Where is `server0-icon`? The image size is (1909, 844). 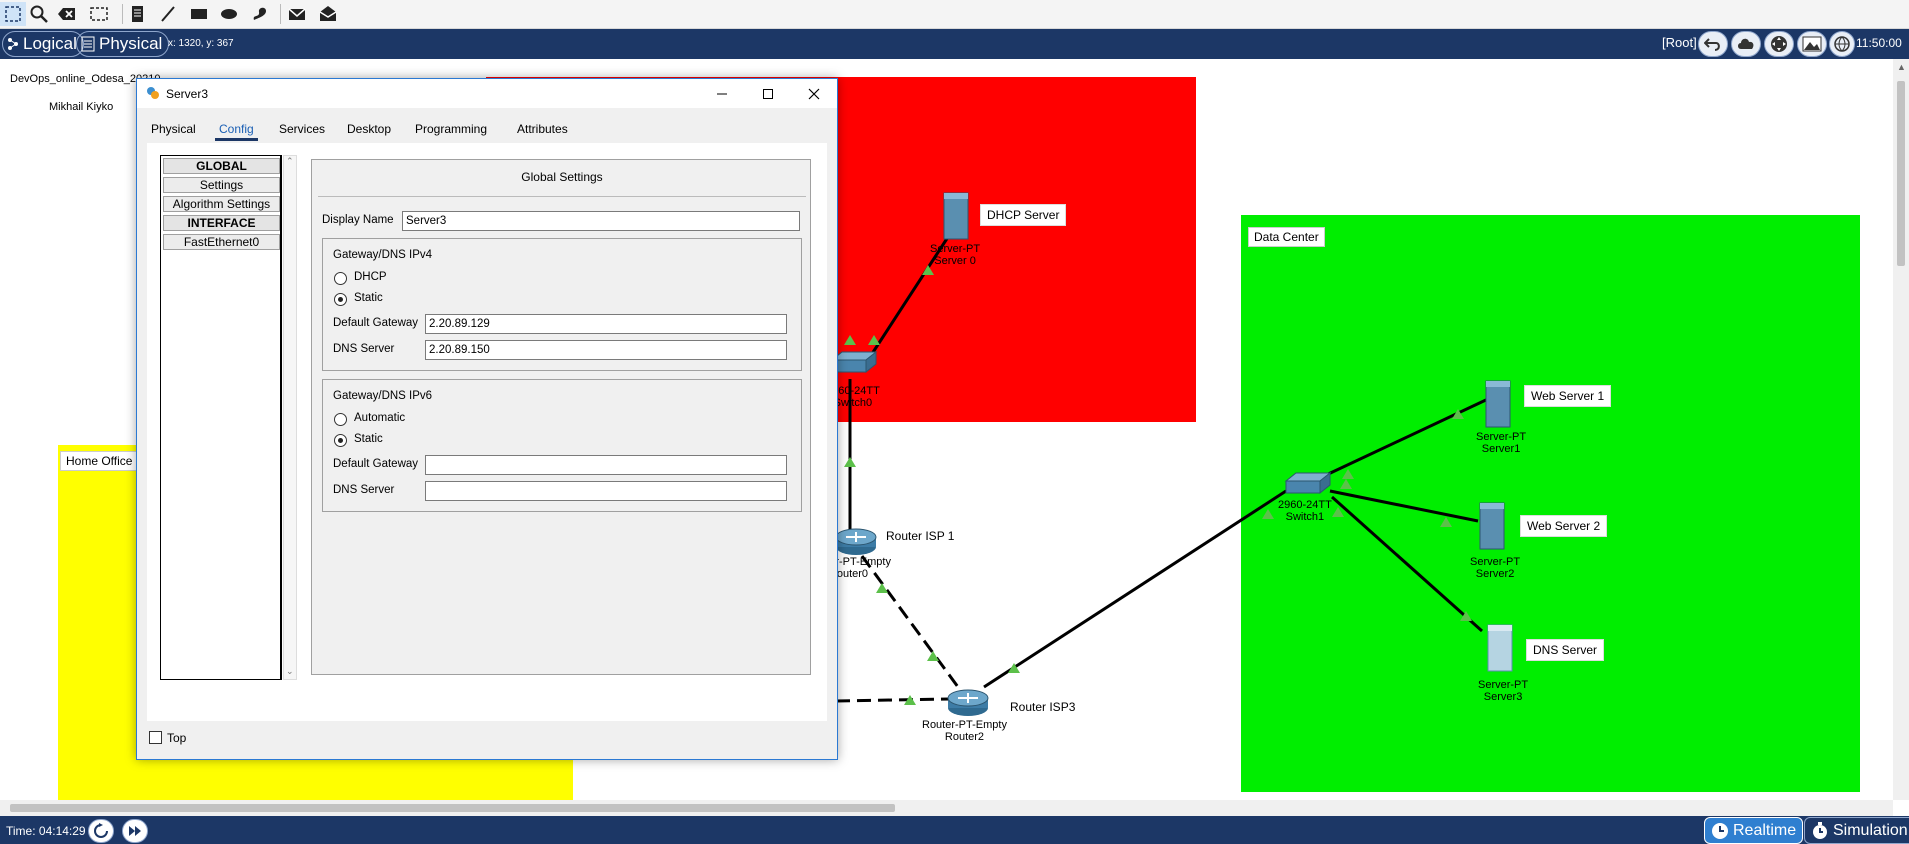 server0-icon is located at coordinates (956, 216).